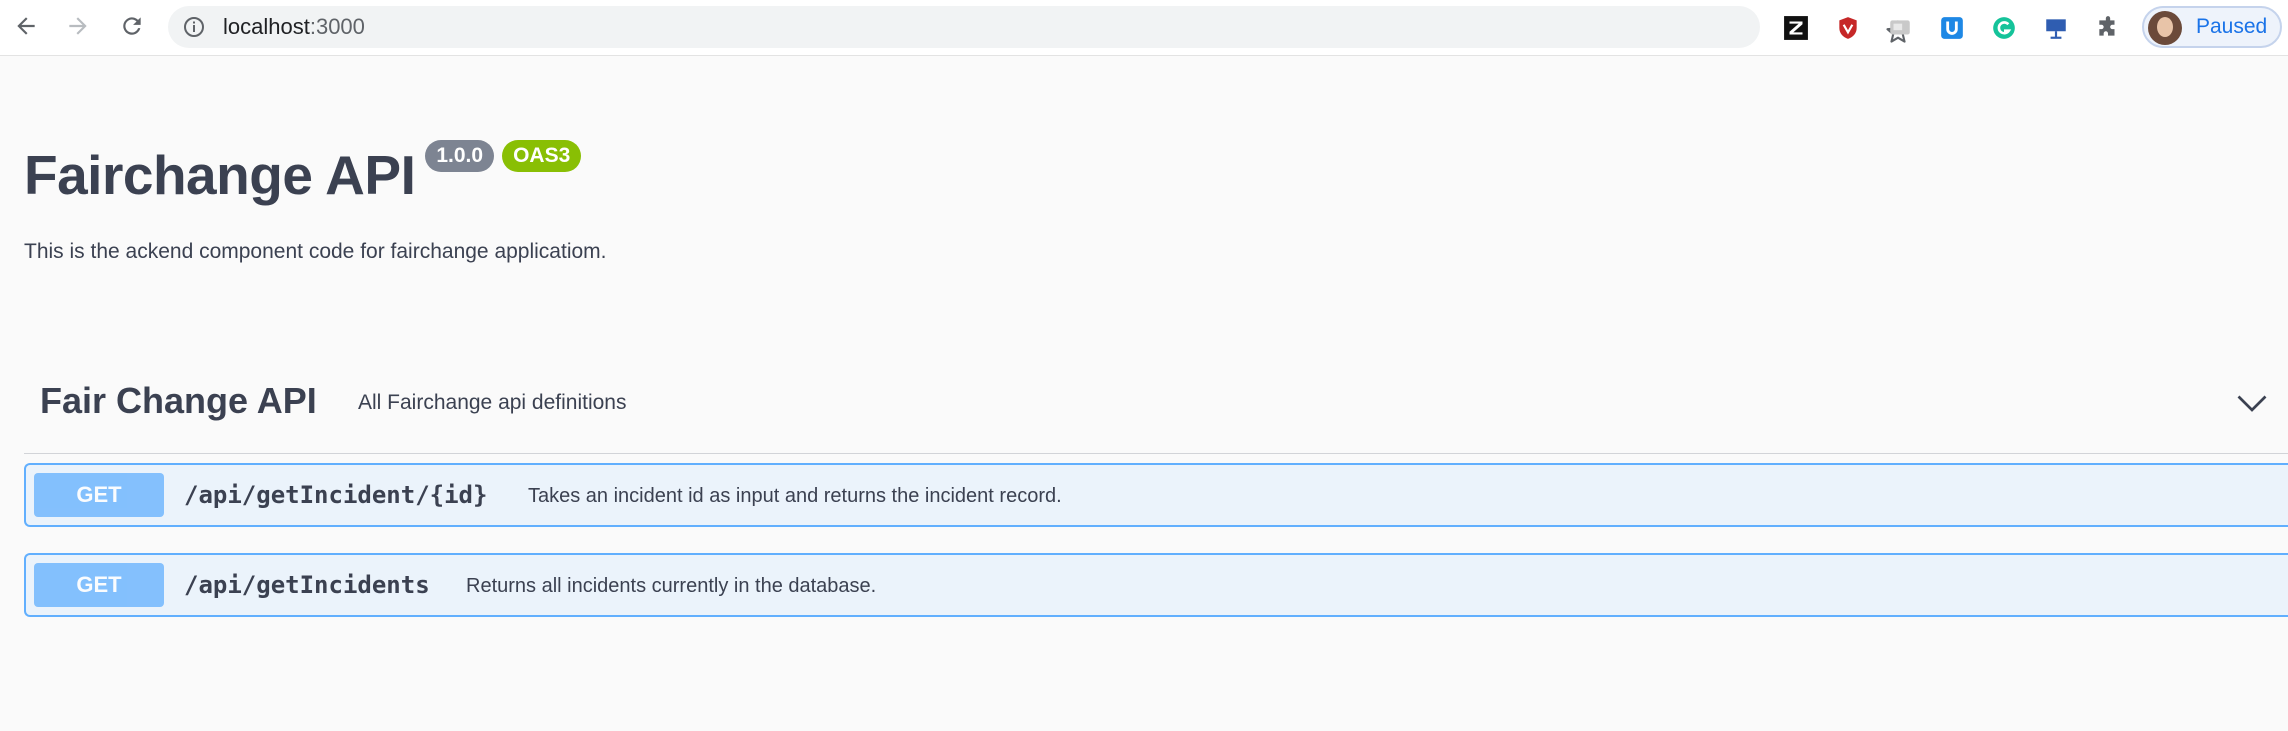 The width and height of the screenshot is (2288, 731). What do you see at coordinates (1796, 28) in the screenshot?
I see `zotero-icon` at bounding box center [1796, 28].